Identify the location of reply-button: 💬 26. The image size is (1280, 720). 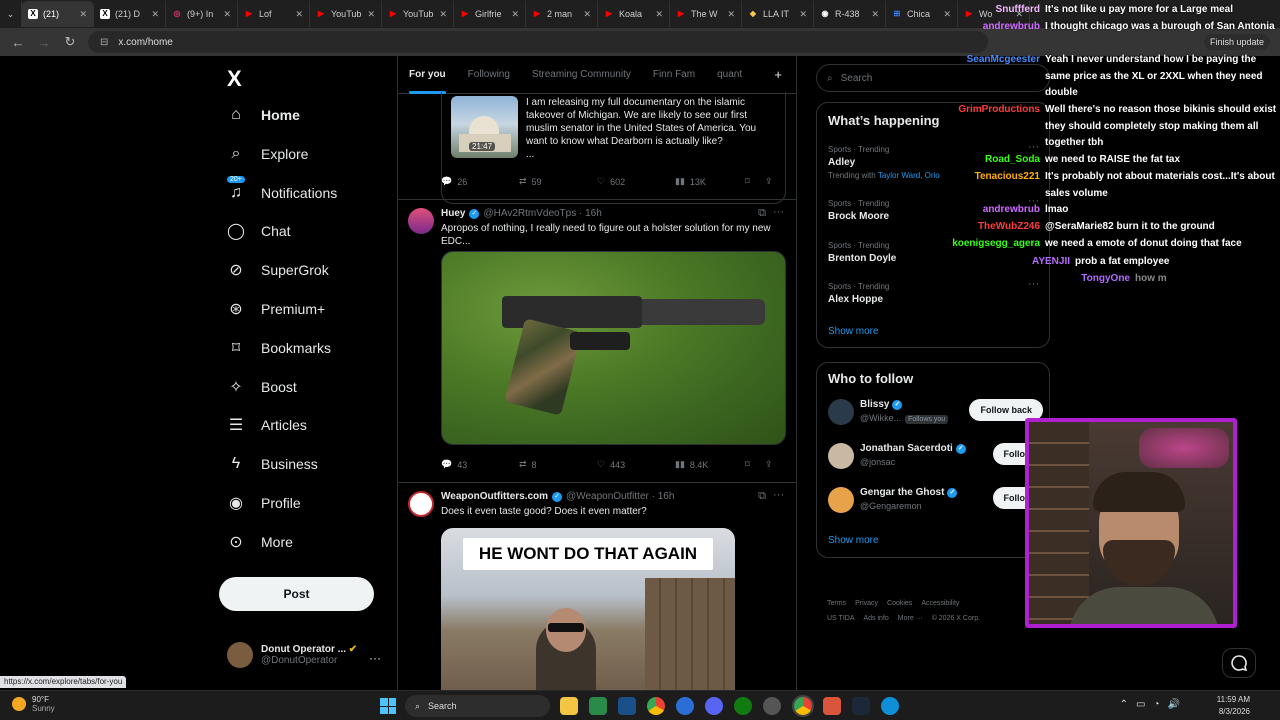
(480, 181).